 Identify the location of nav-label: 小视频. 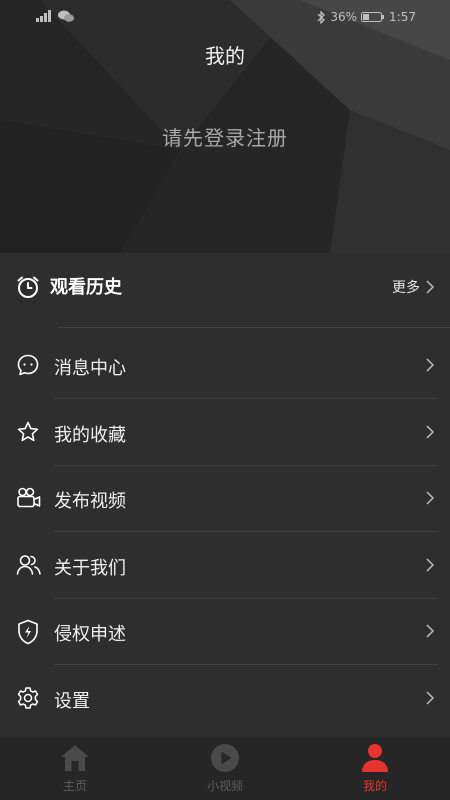
(224, 786).